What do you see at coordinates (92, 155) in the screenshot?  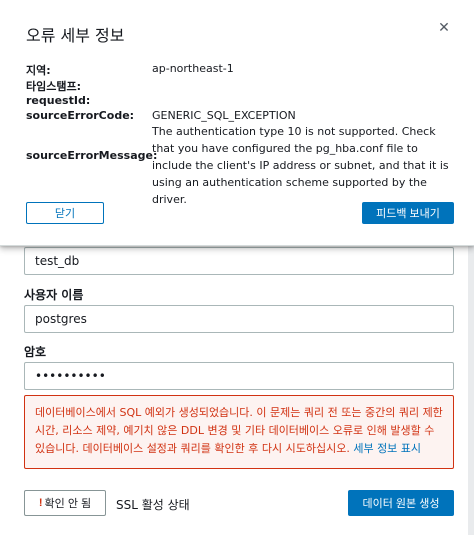 I see `field-key-source-error-message: sourceErrorMessage:` at bounding box center [92, 155].